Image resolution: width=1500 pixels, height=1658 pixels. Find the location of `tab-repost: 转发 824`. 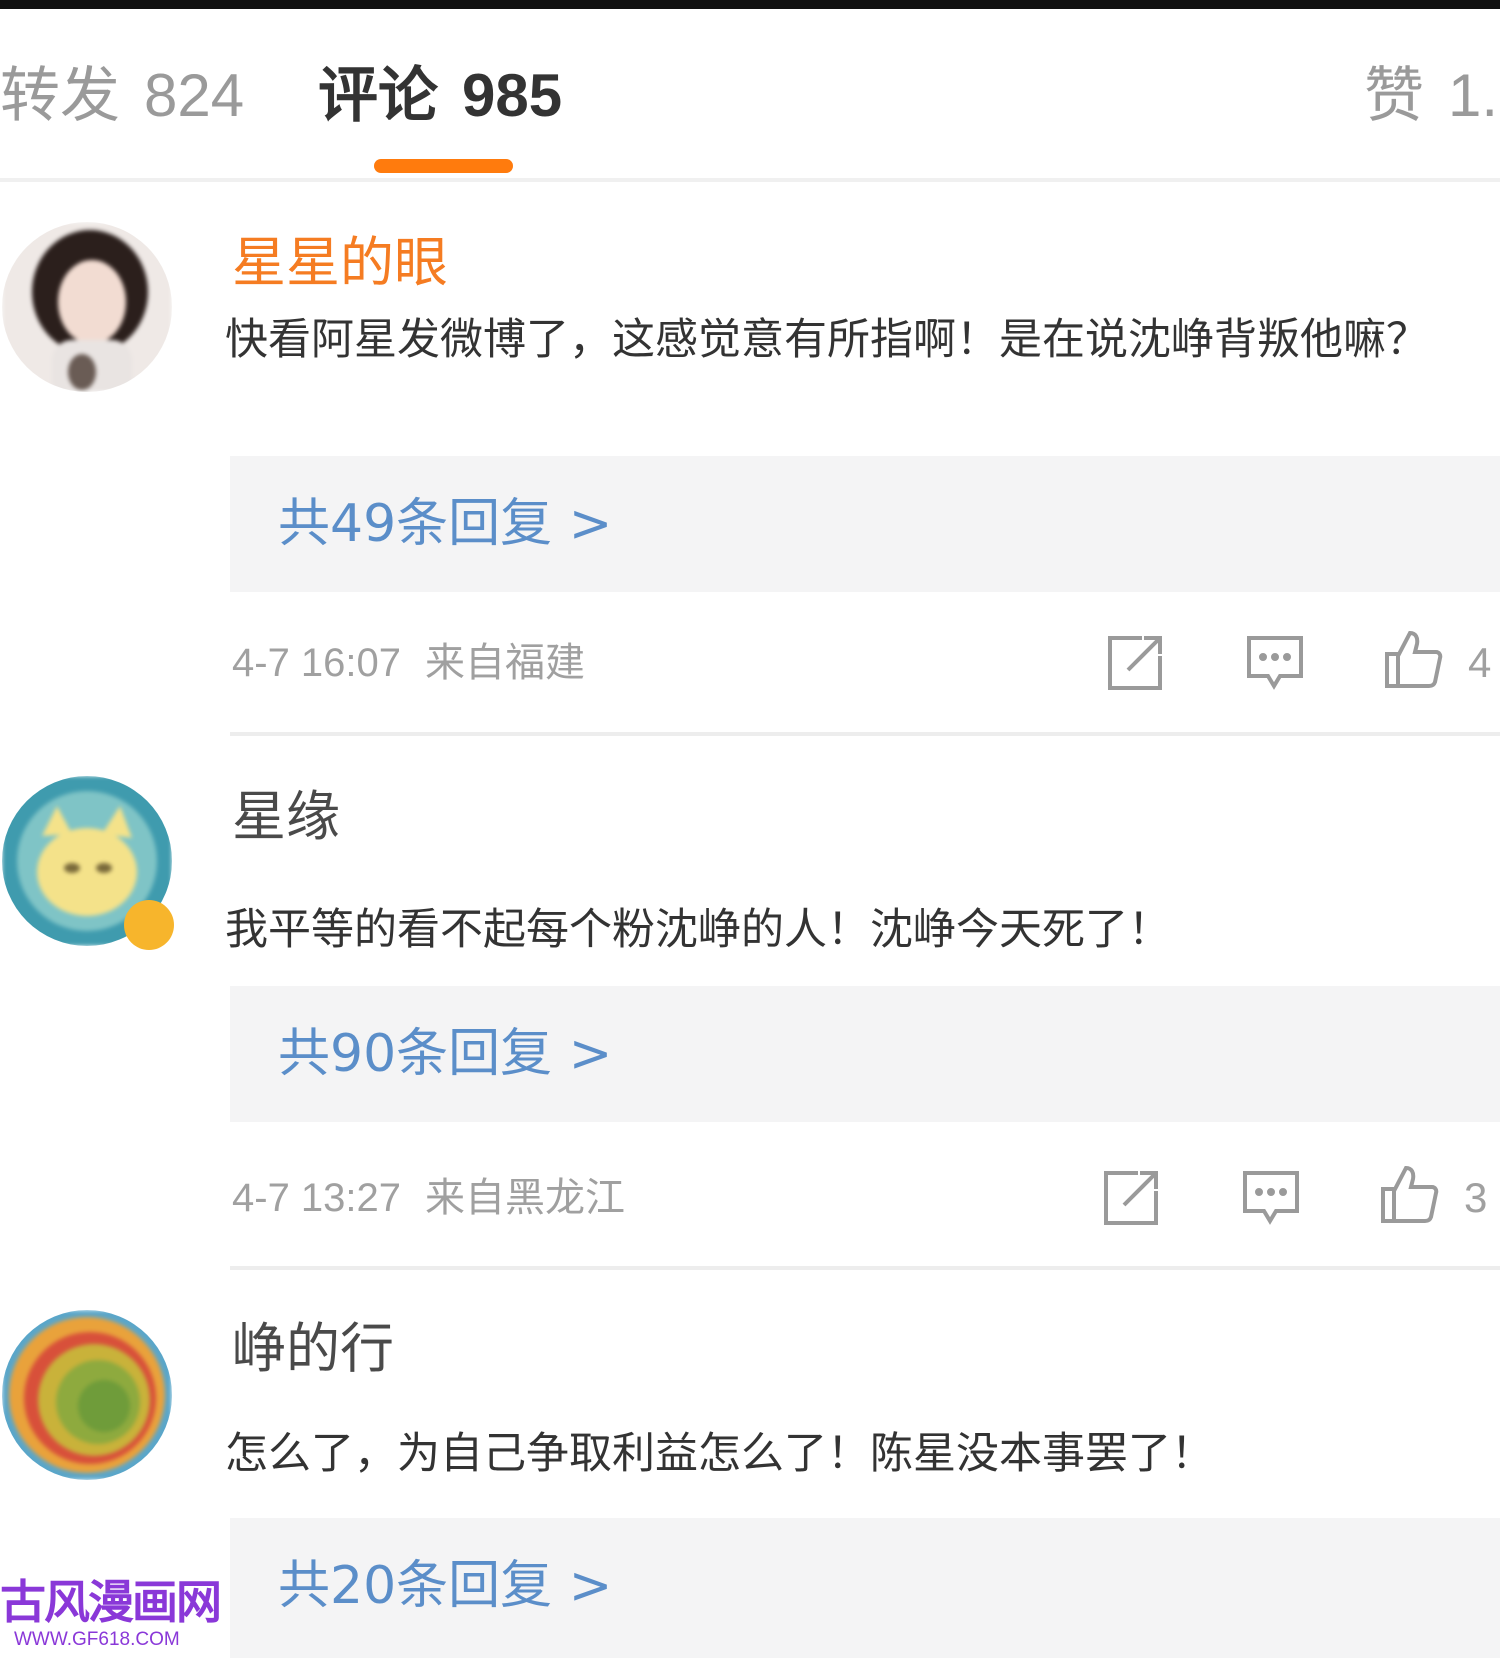

tab-repost: 转发 824 is located at coordinates (122, 96).